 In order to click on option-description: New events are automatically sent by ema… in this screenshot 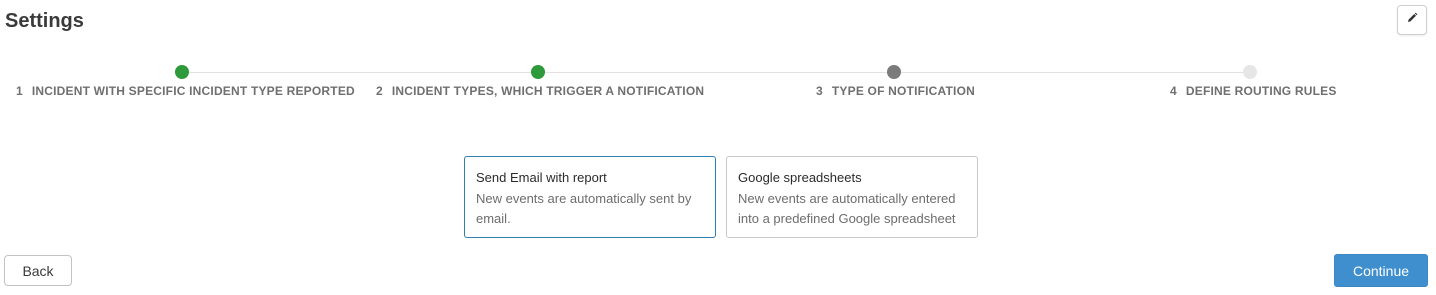, I will do `click(584, 208)`.